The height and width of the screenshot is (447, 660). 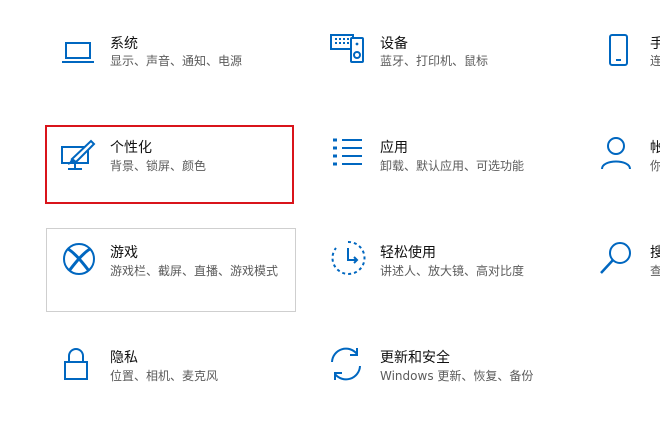 I want to click on tile-devices: 设备 蓝牙、打印机、鼠标, so click(x=442, y=63).